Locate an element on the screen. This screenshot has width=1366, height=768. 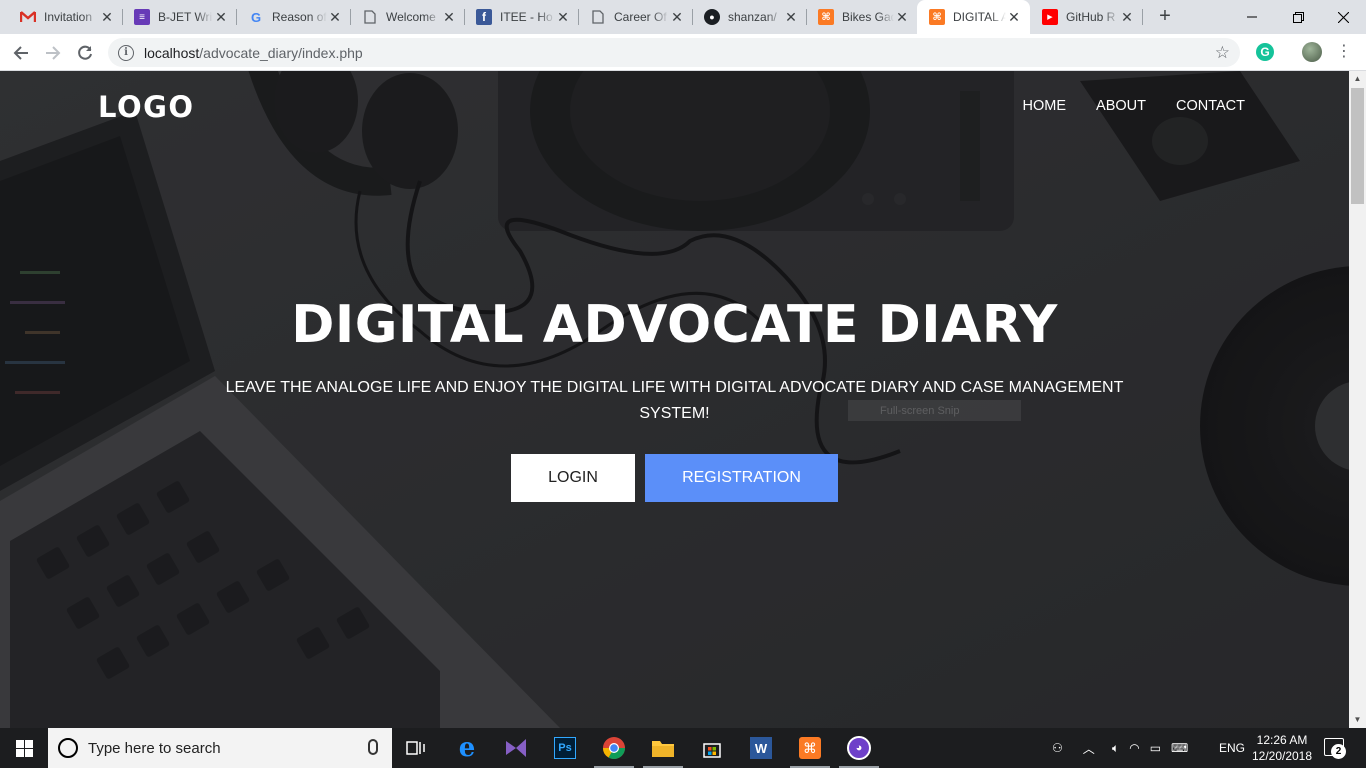
site-nav: HOME ABOUT CONTACT is located at coordinates (1134, 106).